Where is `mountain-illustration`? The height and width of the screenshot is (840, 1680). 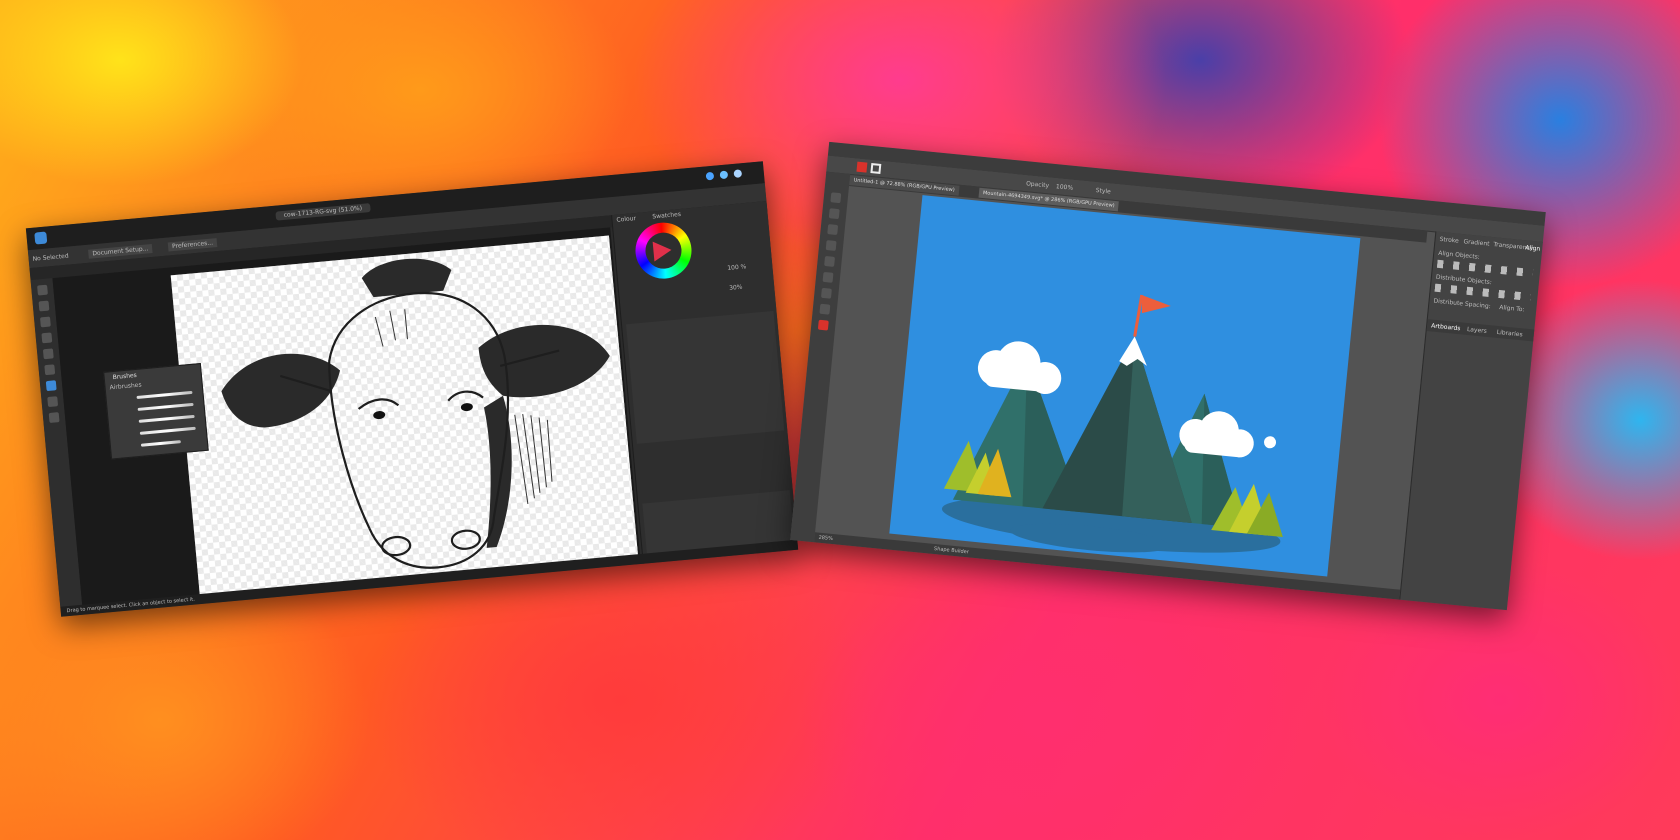
mountain-illustration is located at coordinates (1112, 423).